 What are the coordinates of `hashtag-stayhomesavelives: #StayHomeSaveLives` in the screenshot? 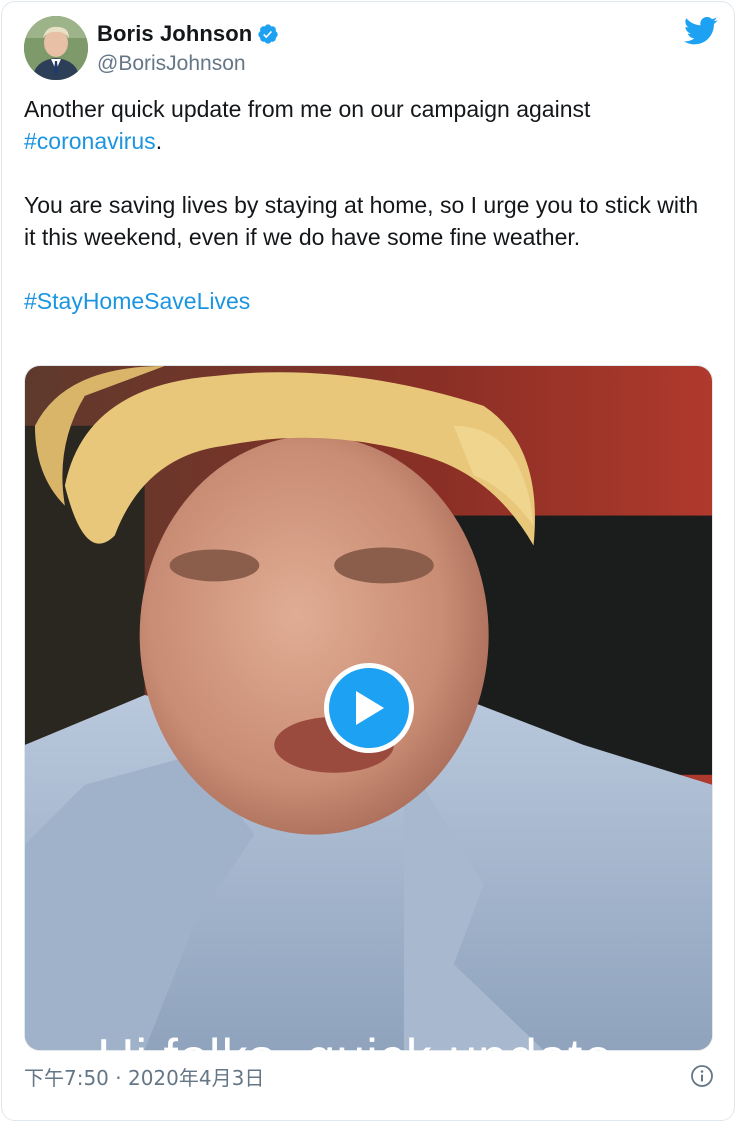 It's located at (137, 301).